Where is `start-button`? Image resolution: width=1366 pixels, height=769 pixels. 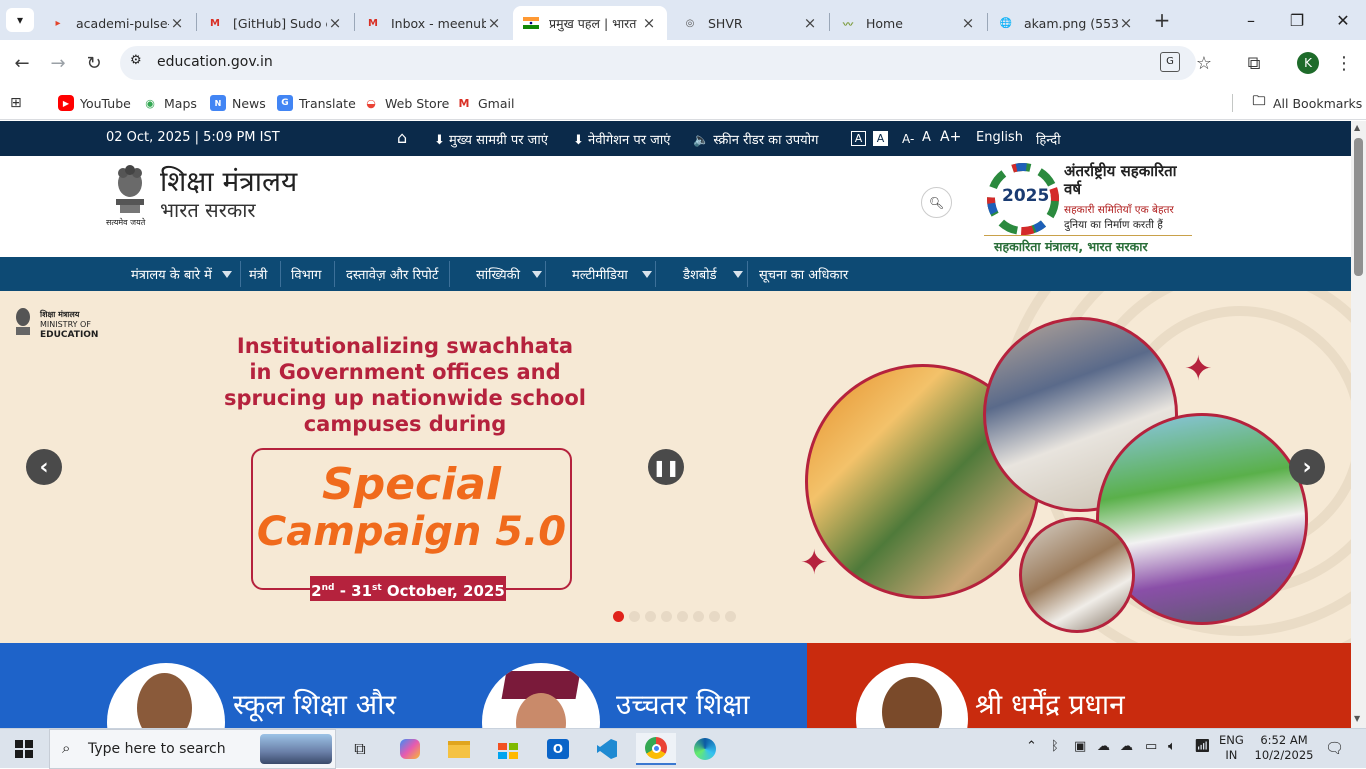
start-button is located at coordinates (24, 749).